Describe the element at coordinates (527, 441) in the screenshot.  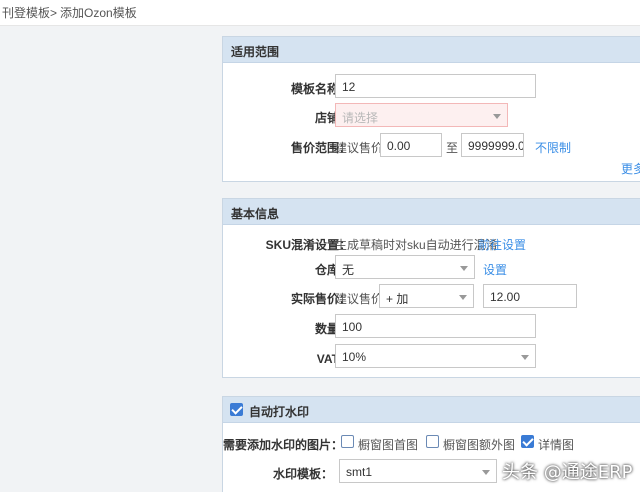
I see `checkbox-detail-images` at that location.